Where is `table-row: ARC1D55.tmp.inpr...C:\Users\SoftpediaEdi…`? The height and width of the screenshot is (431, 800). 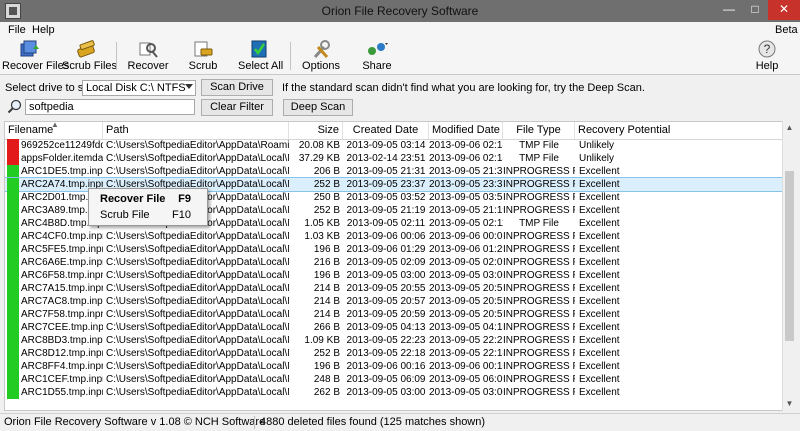
table-row: ARC1D55.tmp.inpr...C:\Users\SoftpediaEdi… is located at coordinates (394, 392).